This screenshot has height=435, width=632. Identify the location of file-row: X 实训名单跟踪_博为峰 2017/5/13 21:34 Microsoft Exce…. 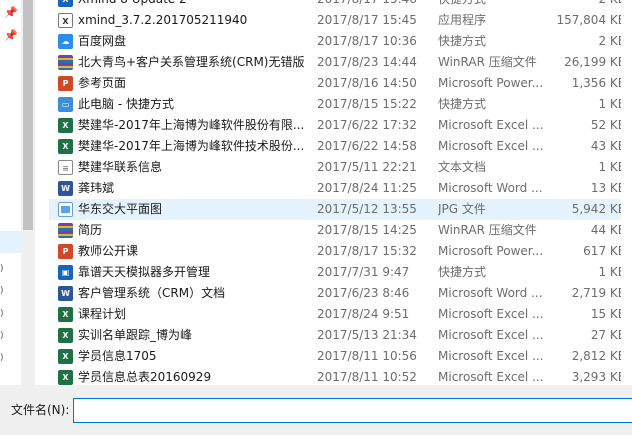
(340, 335).